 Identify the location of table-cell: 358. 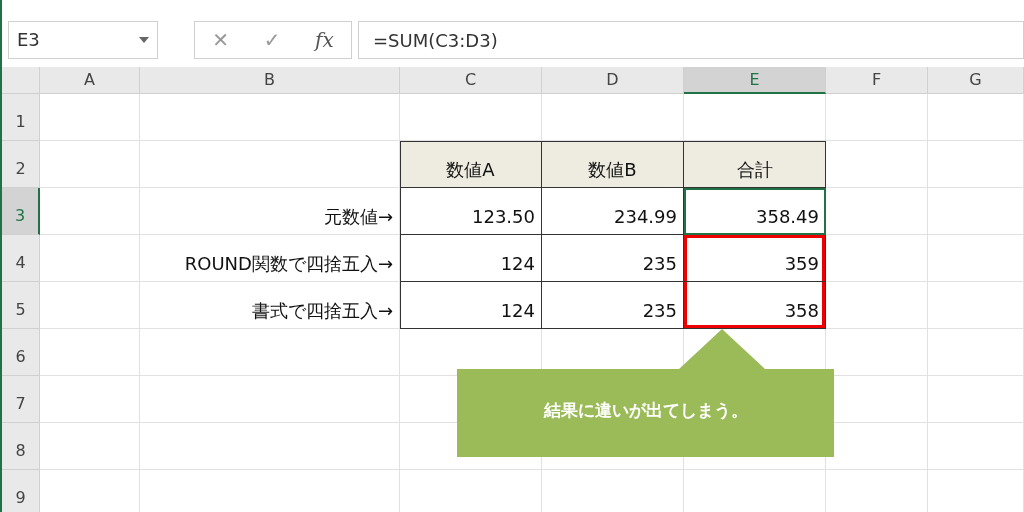
(755, 305).